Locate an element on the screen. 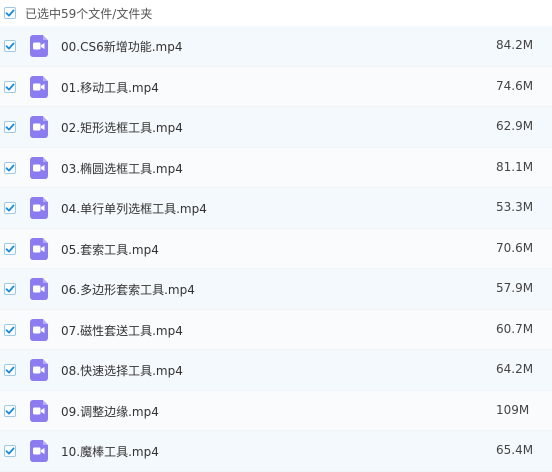 This screenshot has width=552, height=472. file-size: 57.9M is located at coordinates (515, 288).